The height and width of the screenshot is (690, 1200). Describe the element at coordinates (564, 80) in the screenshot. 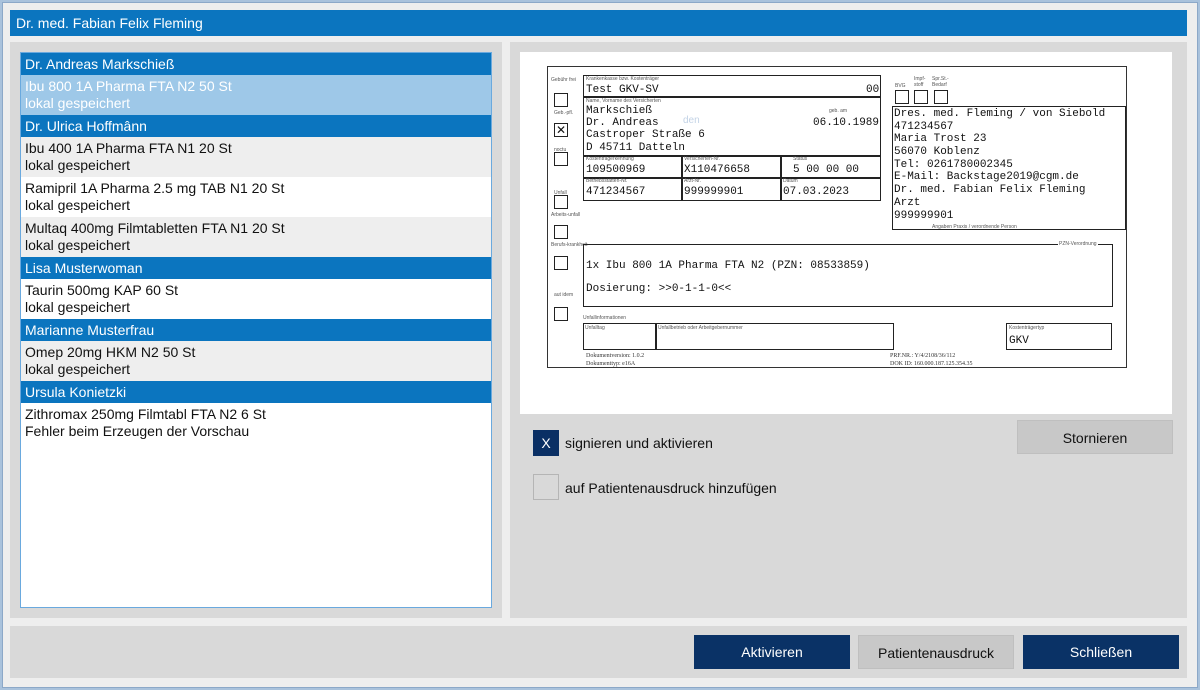

I see `form-label: Gebühr frei` at that location.